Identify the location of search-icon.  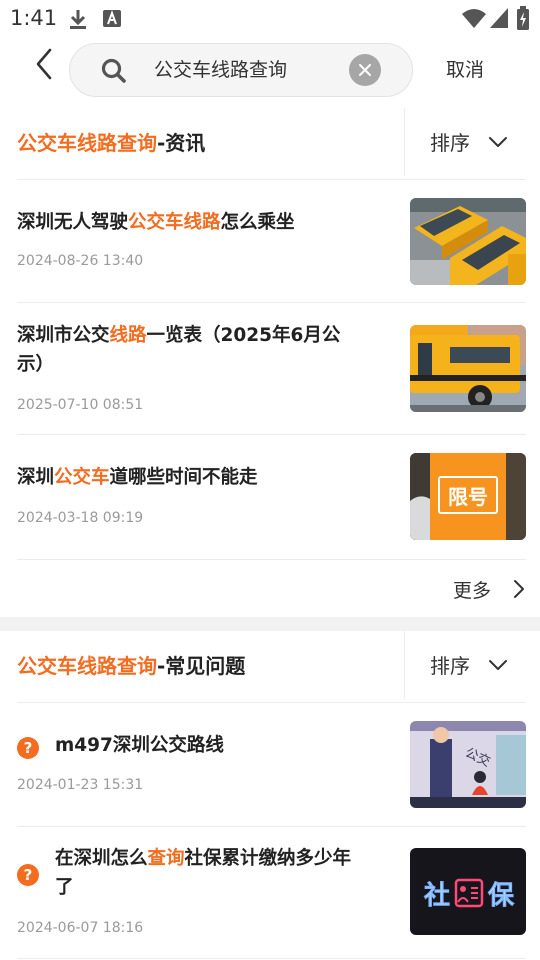
(114, 71).